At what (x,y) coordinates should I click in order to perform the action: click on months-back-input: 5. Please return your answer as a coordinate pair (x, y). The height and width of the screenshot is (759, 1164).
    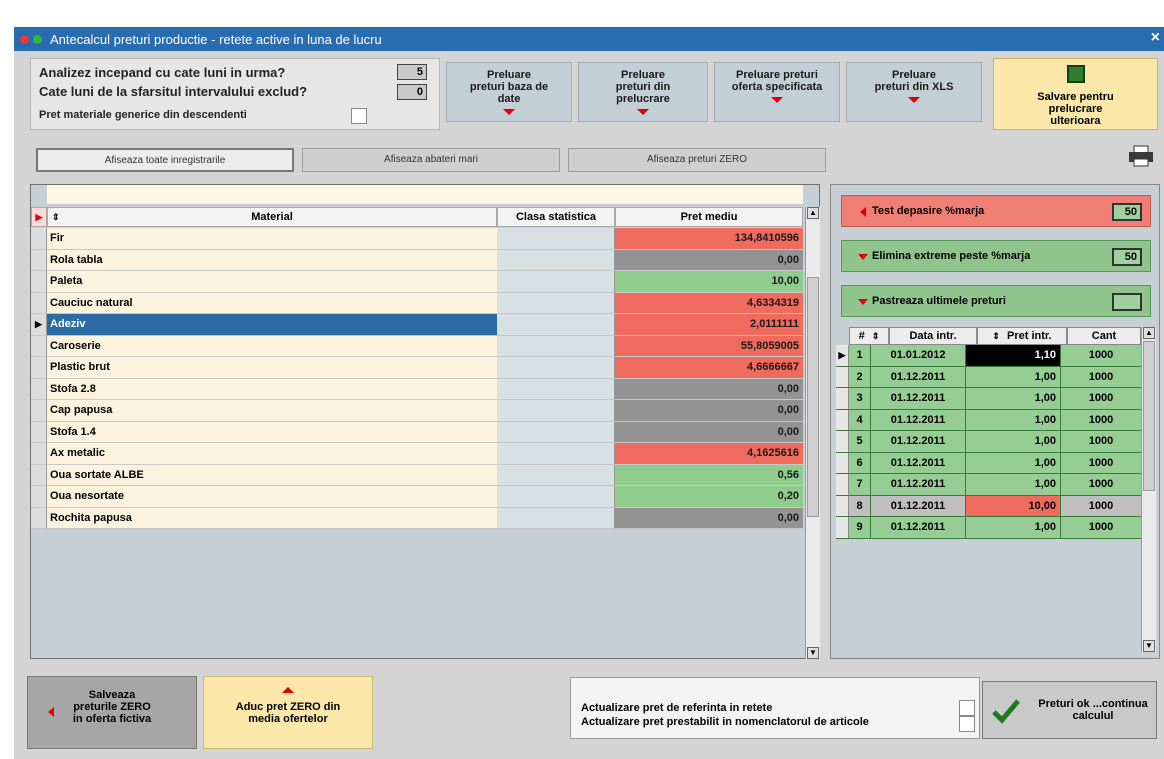
    Looking at the image, I should click on (412, 72).